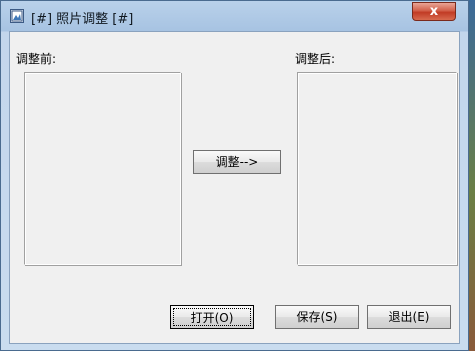  I want to click on close-icon: x, so click(434, 11).